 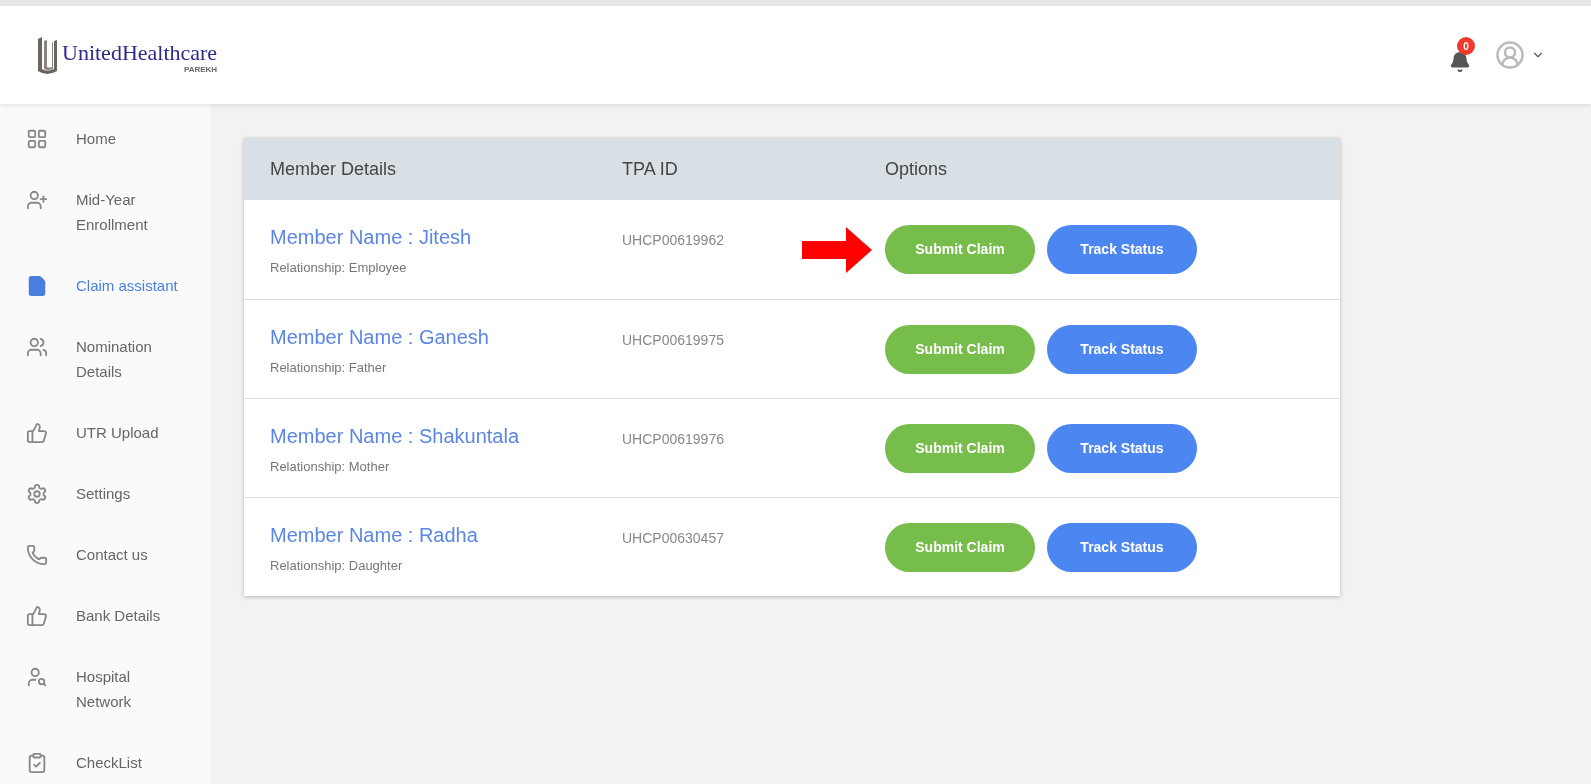 I want to click on sidebar-item: UTR Upload, so click(x=118, y=432).